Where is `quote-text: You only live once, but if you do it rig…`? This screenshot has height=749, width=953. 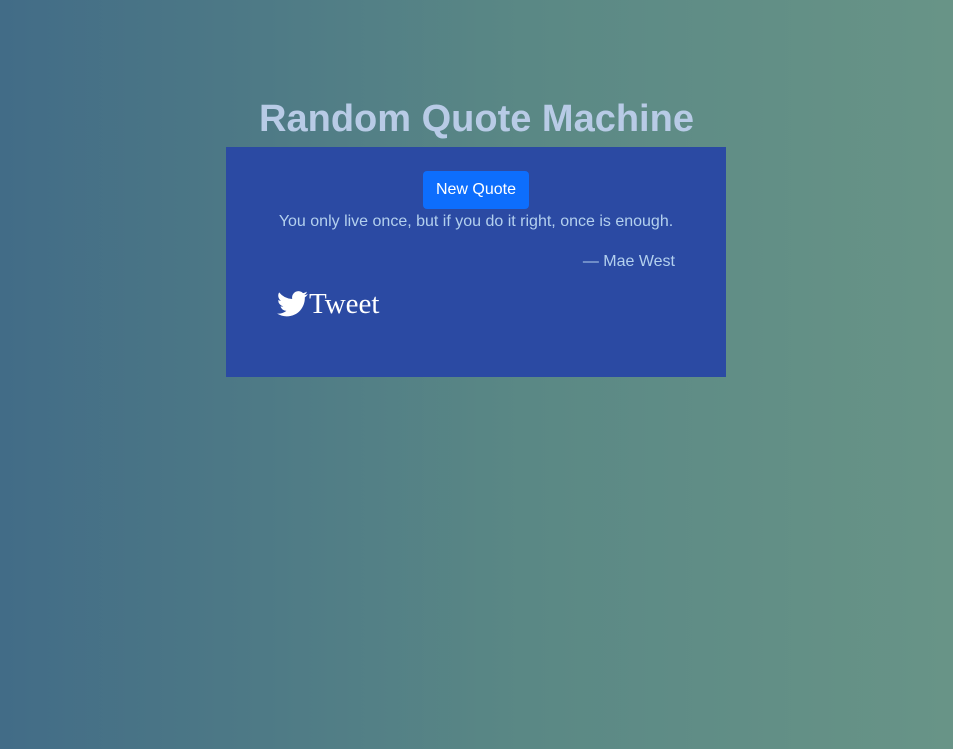 quote-text: You only live once, but if you do it rig… is located at coordinates (476, 221).